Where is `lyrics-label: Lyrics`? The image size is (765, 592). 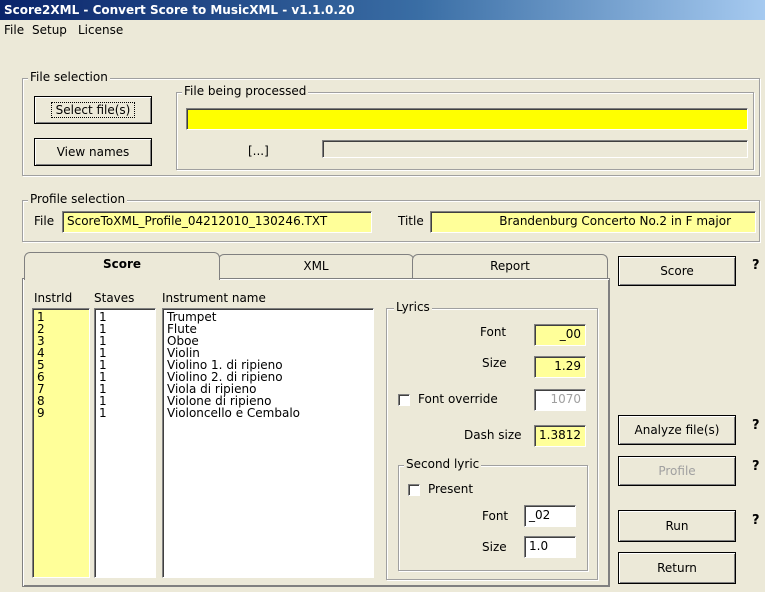 lyrics-label: Lyrics is located at coordinates (413, 307).